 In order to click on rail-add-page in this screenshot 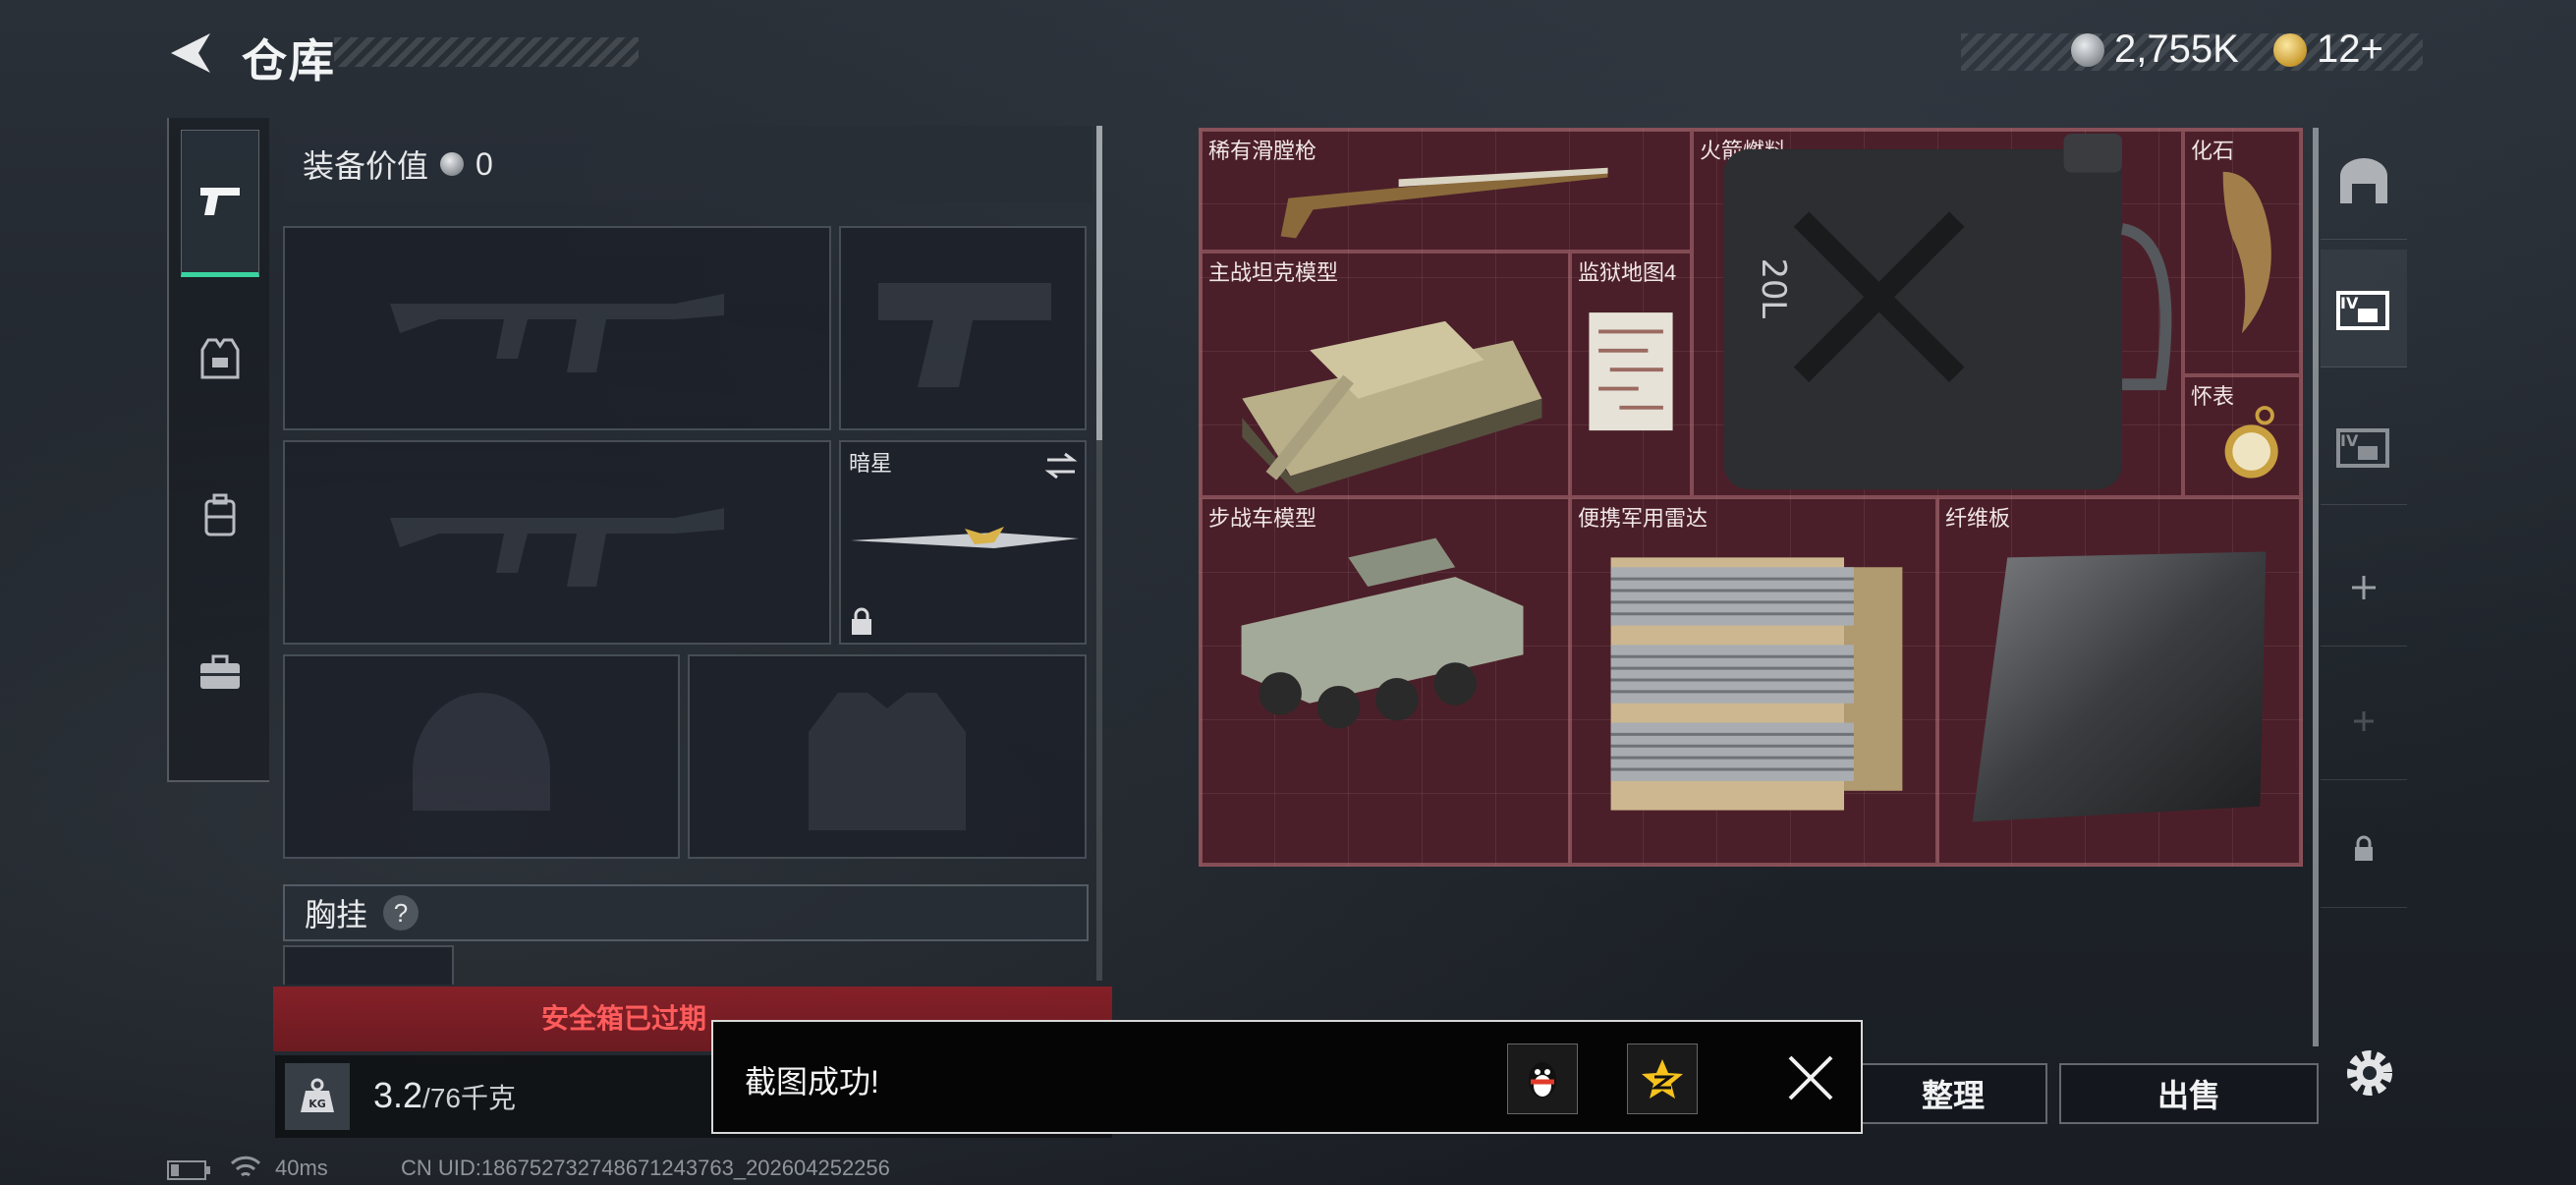, I will do `click(2364, 588)`.